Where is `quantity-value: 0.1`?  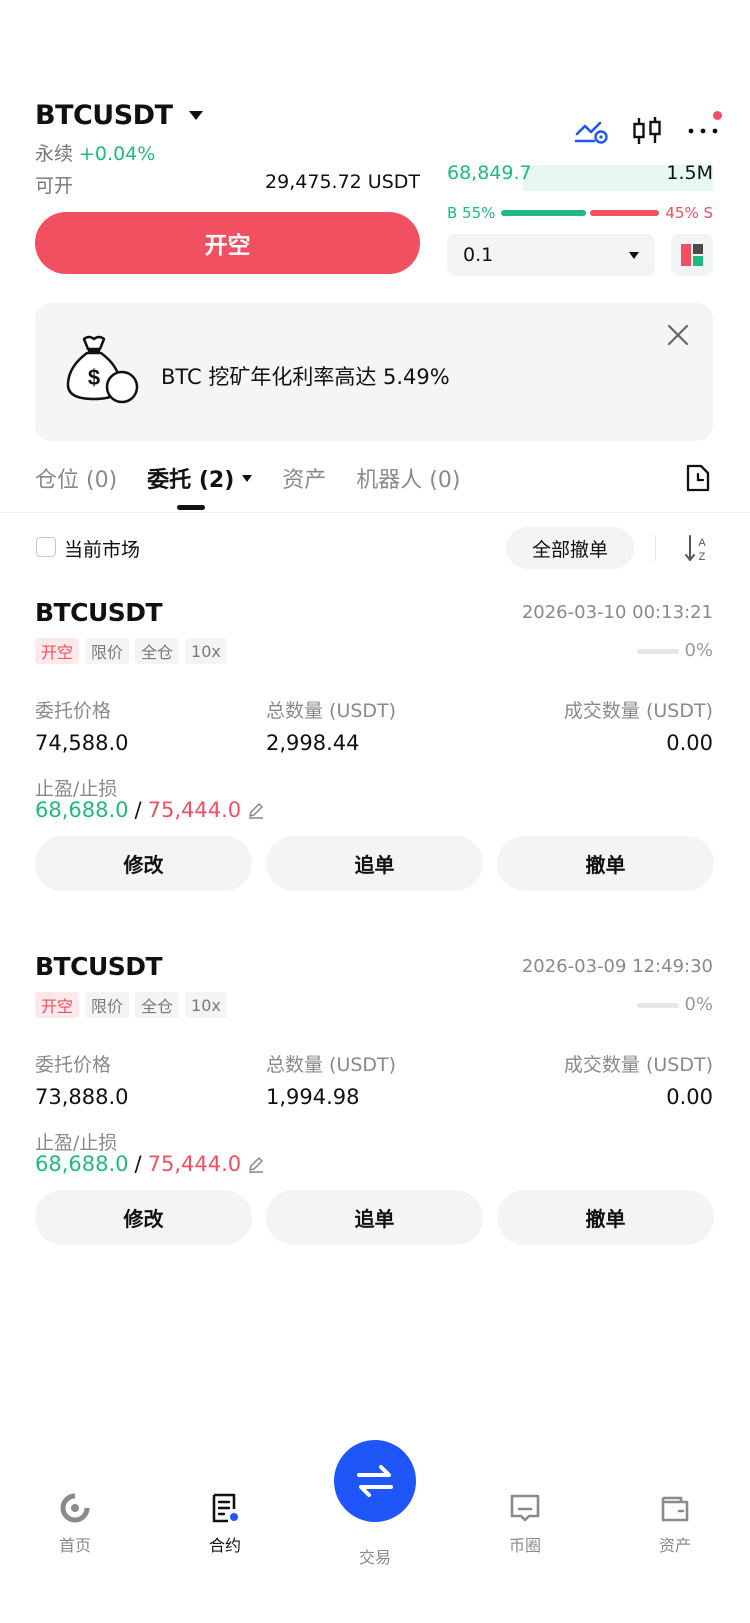 quantity-value: 0.1 is located at coordinates (478, 255).